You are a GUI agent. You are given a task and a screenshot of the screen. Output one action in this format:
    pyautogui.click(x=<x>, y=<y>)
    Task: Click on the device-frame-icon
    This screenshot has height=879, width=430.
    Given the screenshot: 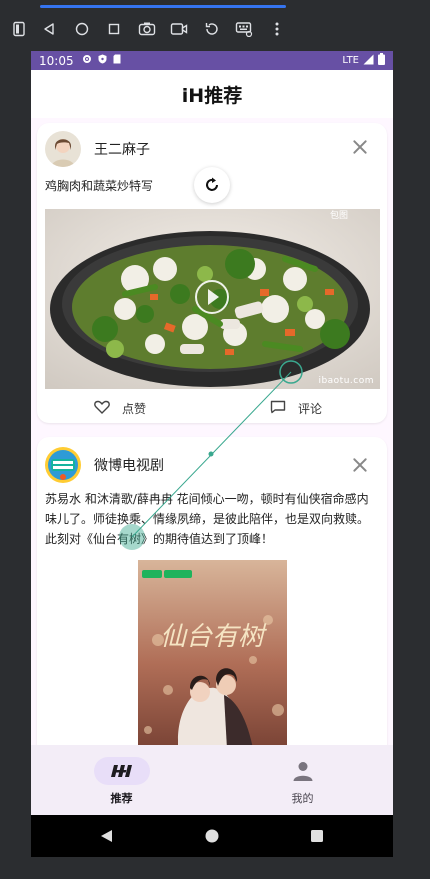 What is the action you would take?
    pyautogui.click(x=19, y=29)
    